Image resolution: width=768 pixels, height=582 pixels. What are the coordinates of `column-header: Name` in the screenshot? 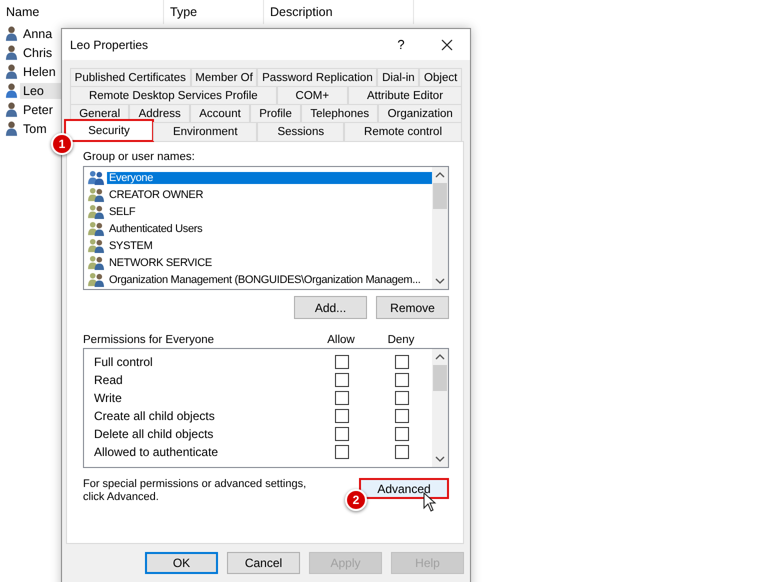 It's located at (82, 12).